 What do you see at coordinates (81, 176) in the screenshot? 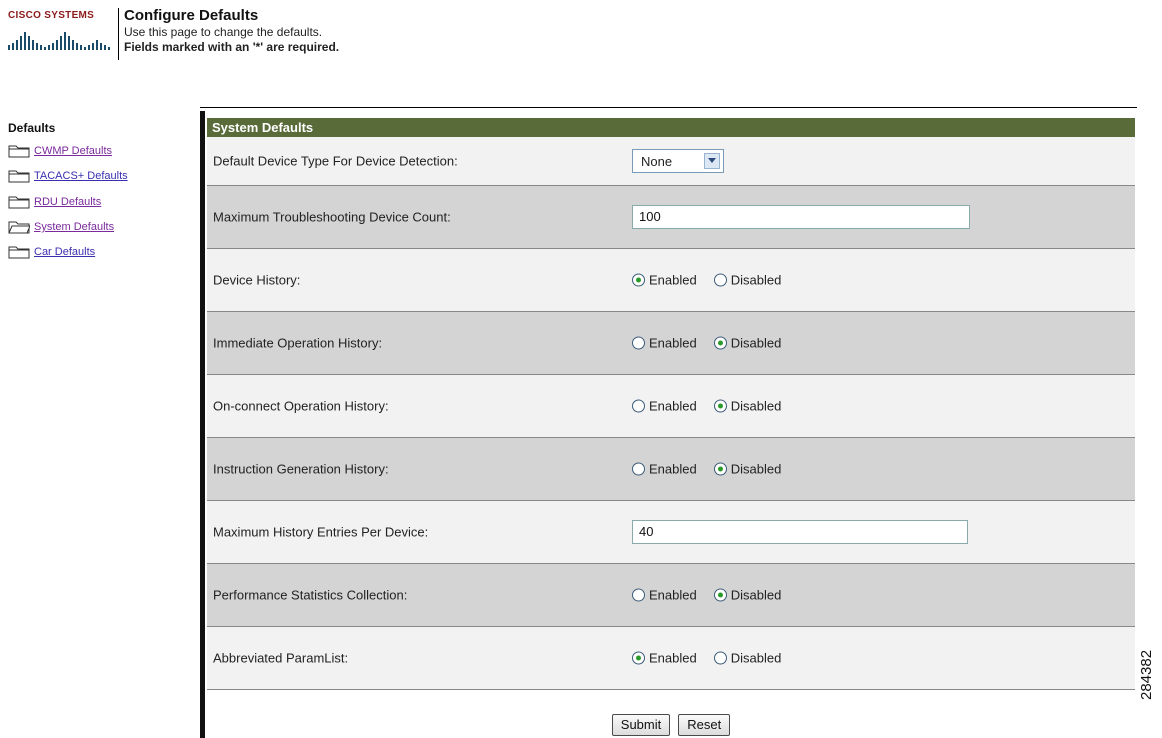
I see `sidebar-item-label: TACACS+ Defaults` at bounding box center [81, 176].